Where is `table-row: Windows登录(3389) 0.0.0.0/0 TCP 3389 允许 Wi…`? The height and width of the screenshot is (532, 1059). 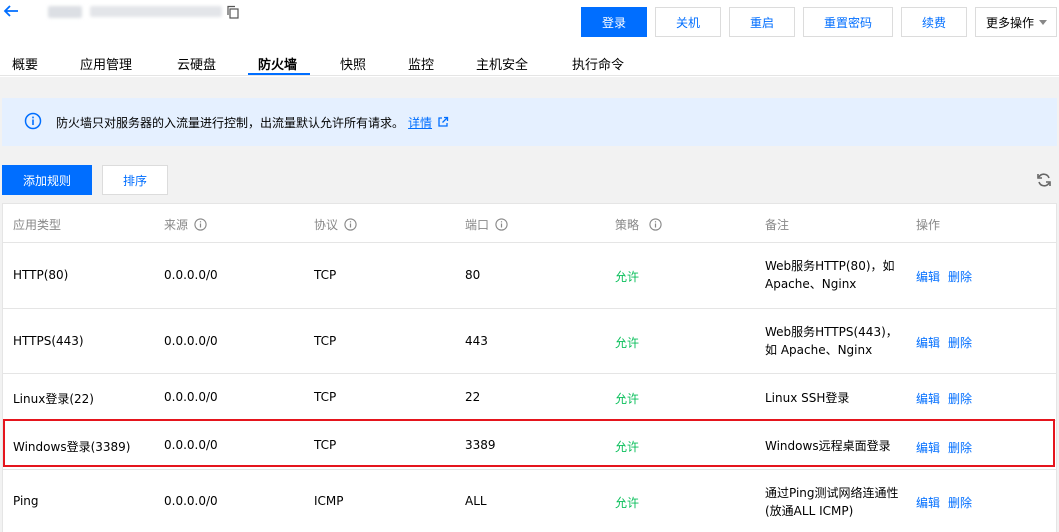
table-row: Windows登录(3389) 0.0.0.0/0 TCP 3389 允许 Wi… is located at coordinates (529, 445).